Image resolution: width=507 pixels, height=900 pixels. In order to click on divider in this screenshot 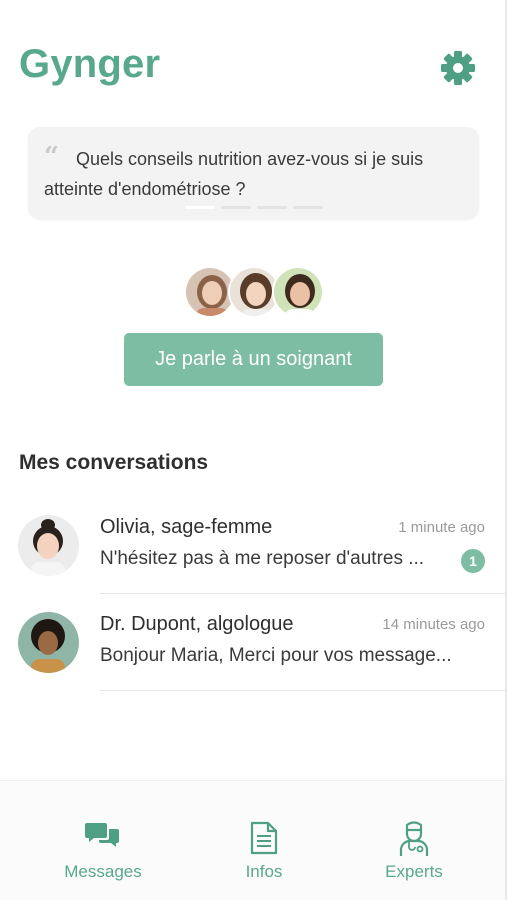, I will do `click(302, 690)`.